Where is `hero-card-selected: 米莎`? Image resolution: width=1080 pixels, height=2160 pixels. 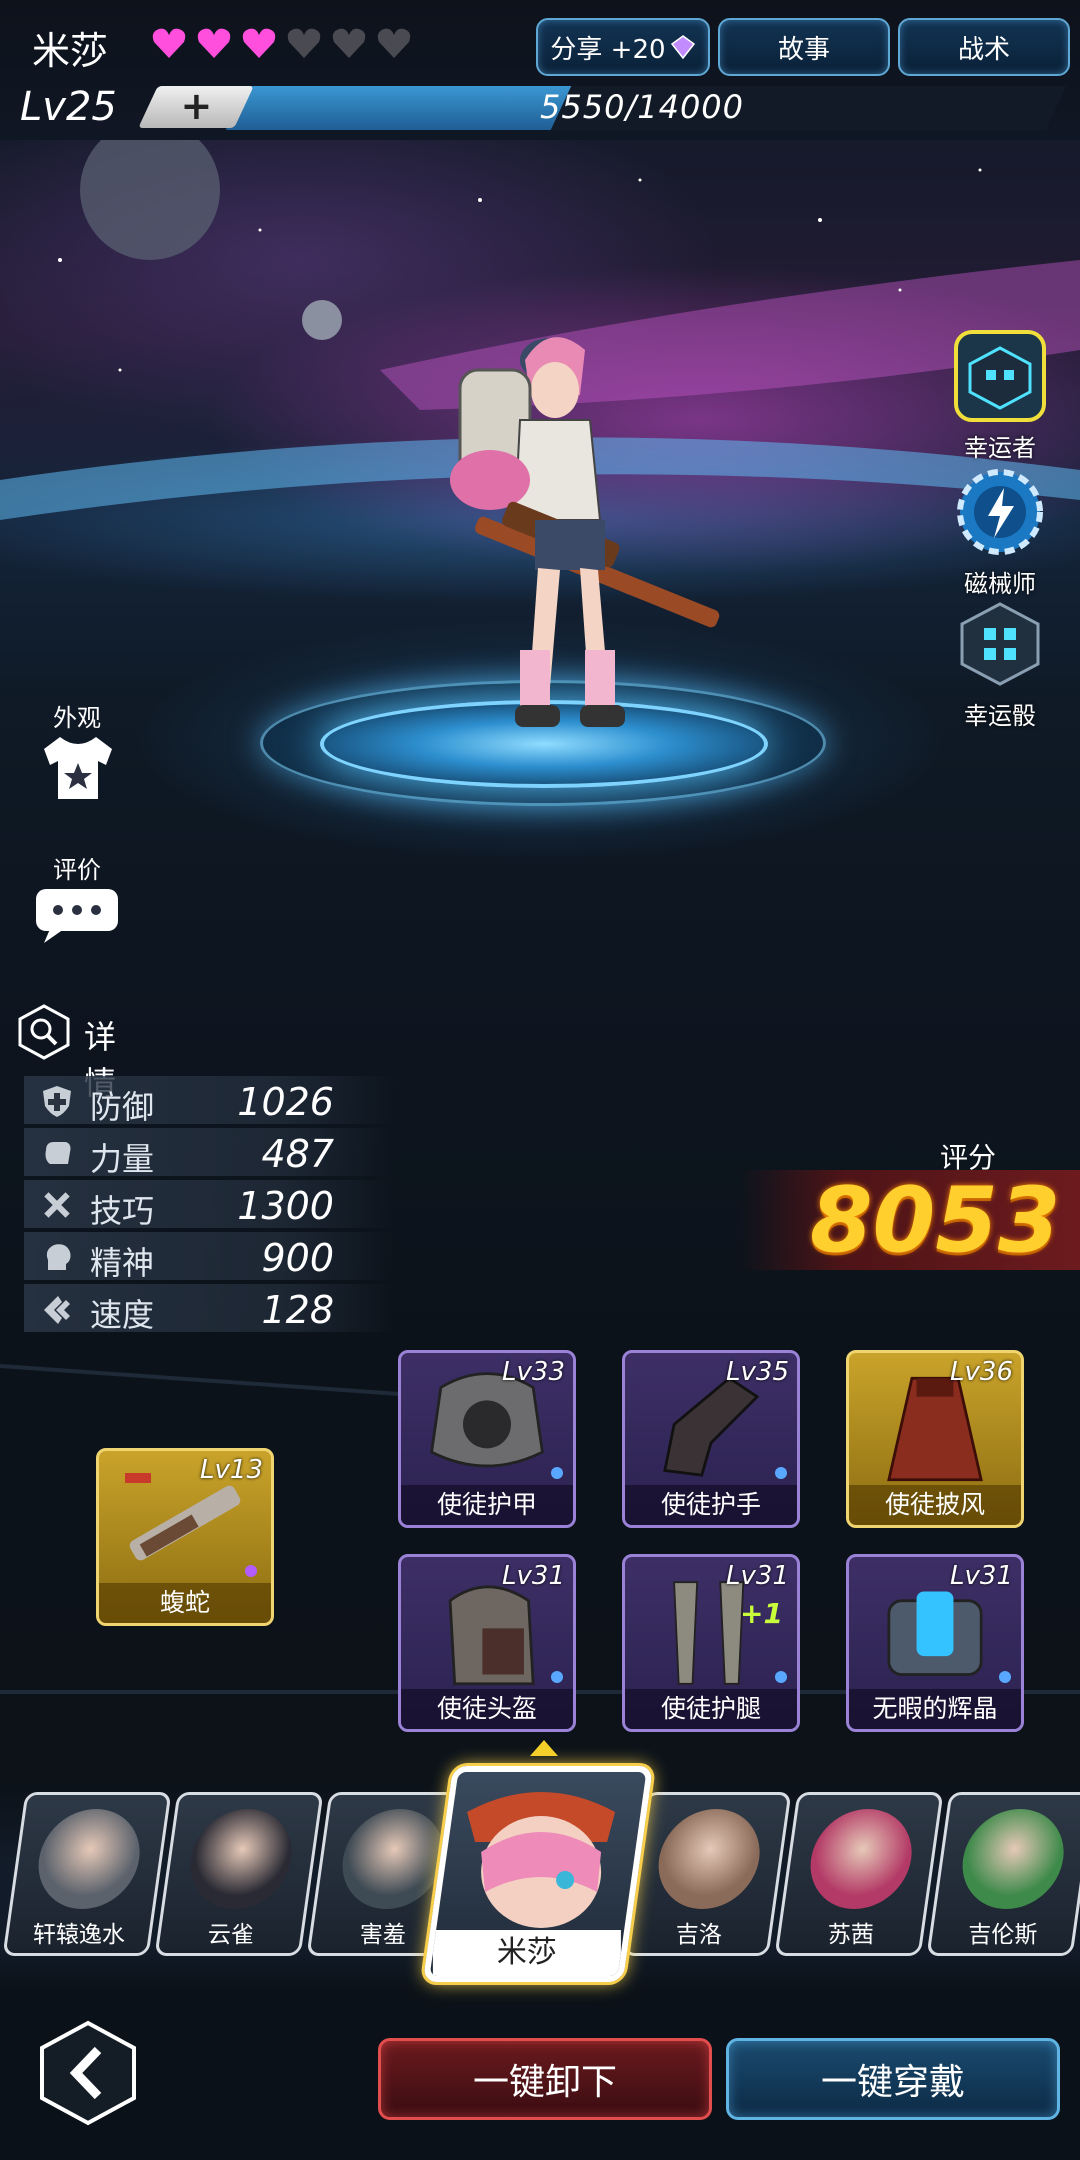 hero-card-selected: 米莎 is located at coordinates (538, 1874).